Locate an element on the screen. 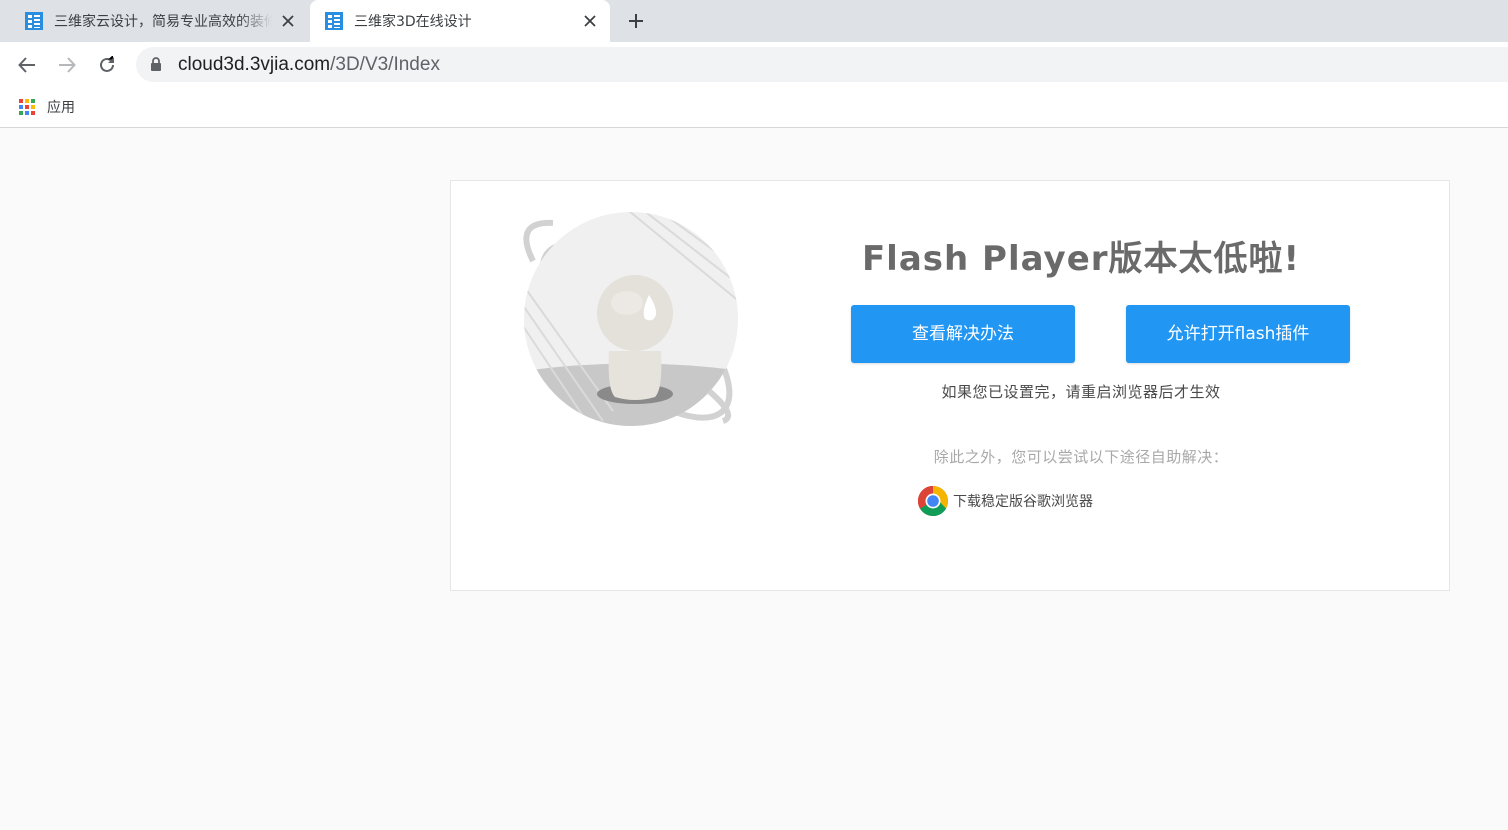 Image resolution: width=1508 pixels, height=830 pixels. chrome-logo-icon is located at coordinates (933, 501).